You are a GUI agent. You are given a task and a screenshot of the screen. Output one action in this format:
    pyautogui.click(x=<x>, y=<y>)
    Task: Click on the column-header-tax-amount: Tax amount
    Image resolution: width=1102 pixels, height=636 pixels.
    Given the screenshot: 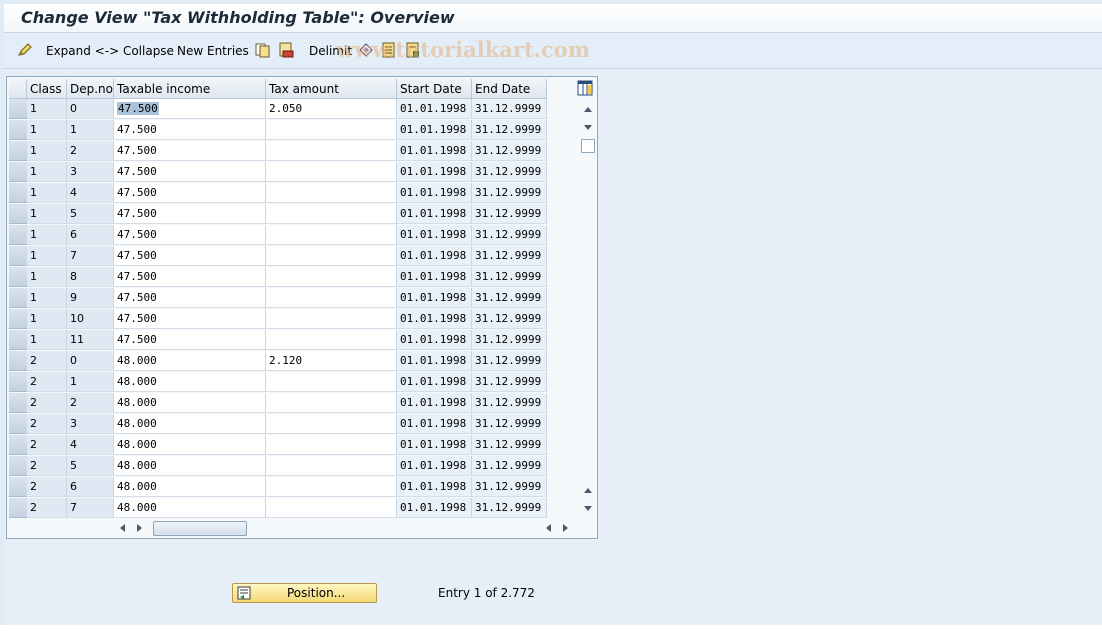 What is the action you would take?
    pyautogui.click(x=331, y=89)
    